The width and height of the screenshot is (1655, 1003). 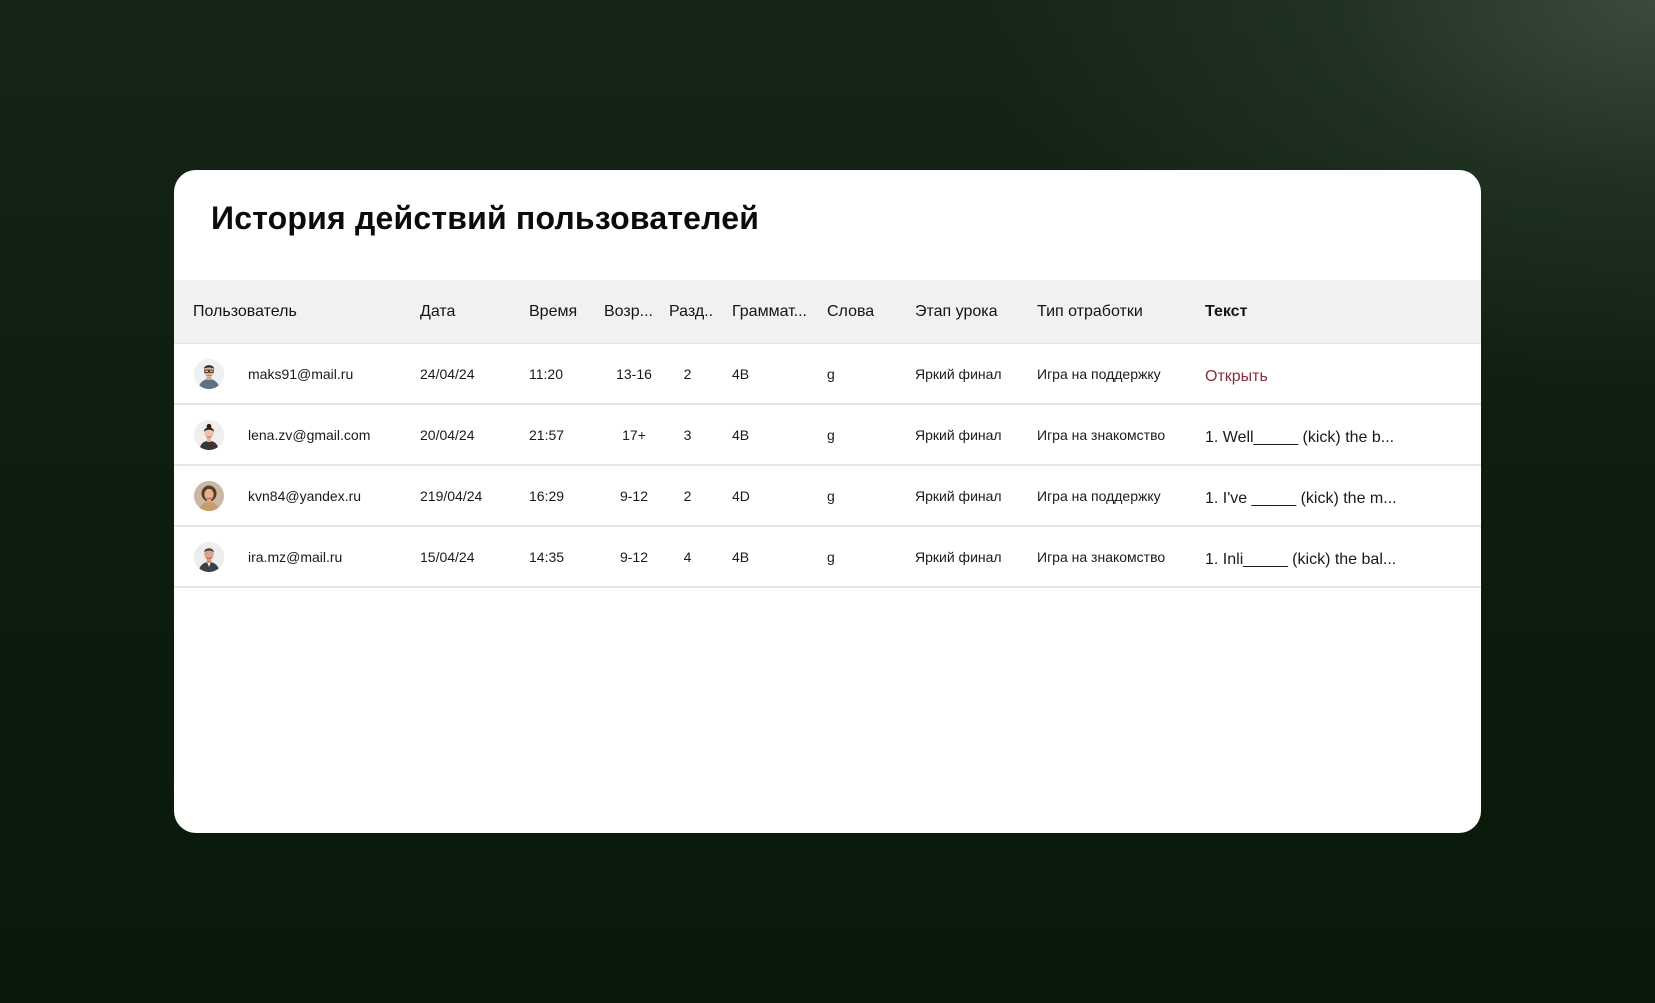 What do you see at coordinates (447, 556) in the screenshot?
I see `date-cell: 15/04/24` at bounding box center [447, 556].